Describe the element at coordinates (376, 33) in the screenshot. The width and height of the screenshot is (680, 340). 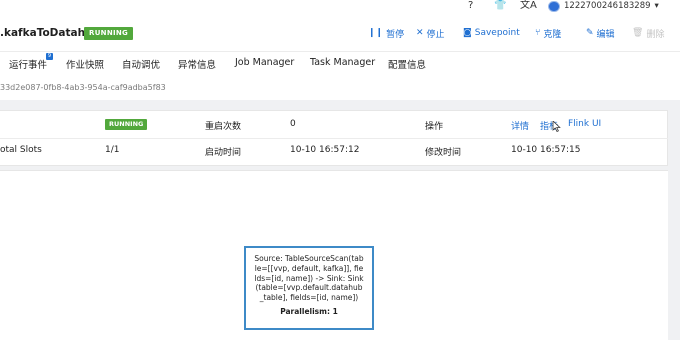
I see `pause-icon: ❙❙` at that location.